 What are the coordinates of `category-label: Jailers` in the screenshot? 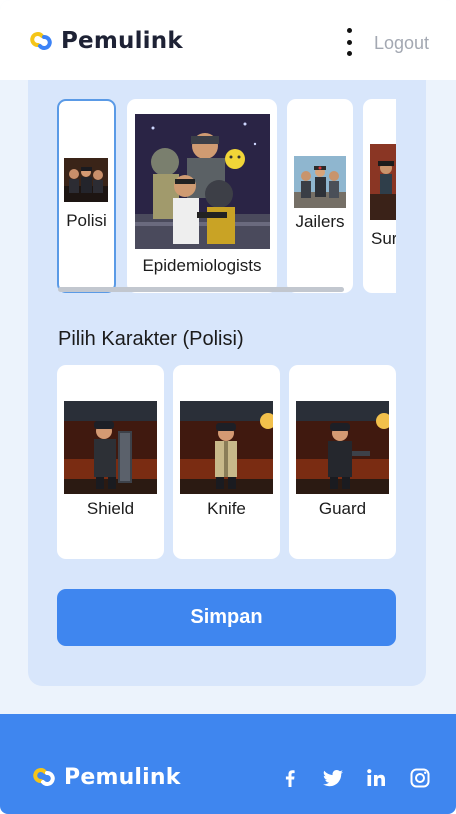 It's located at (320, 221).